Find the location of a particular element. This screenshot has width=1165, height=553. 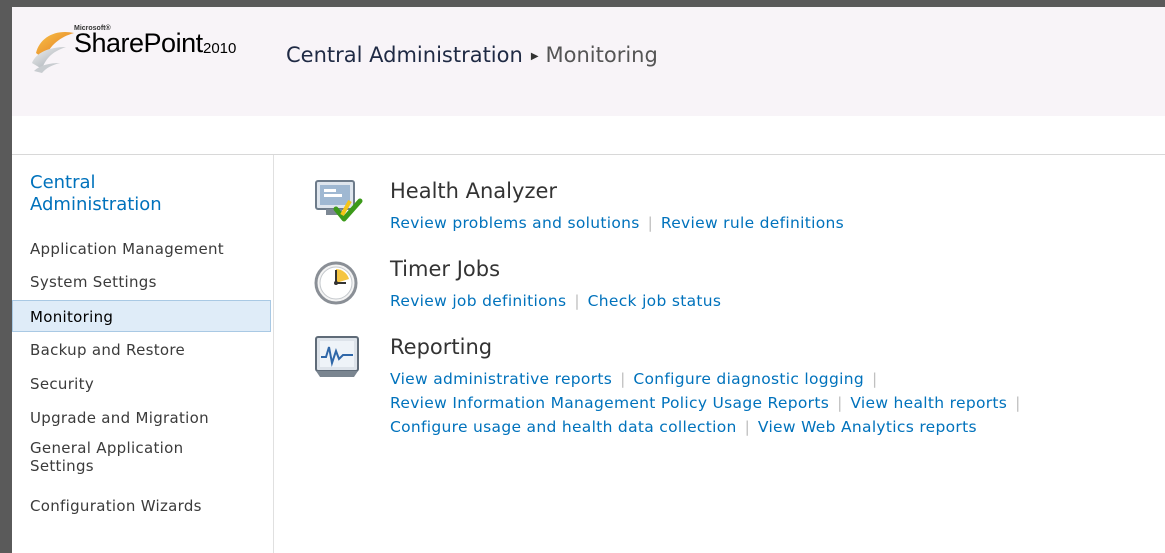

sharepoint-logo-icon is located at coordinates (53, 52).